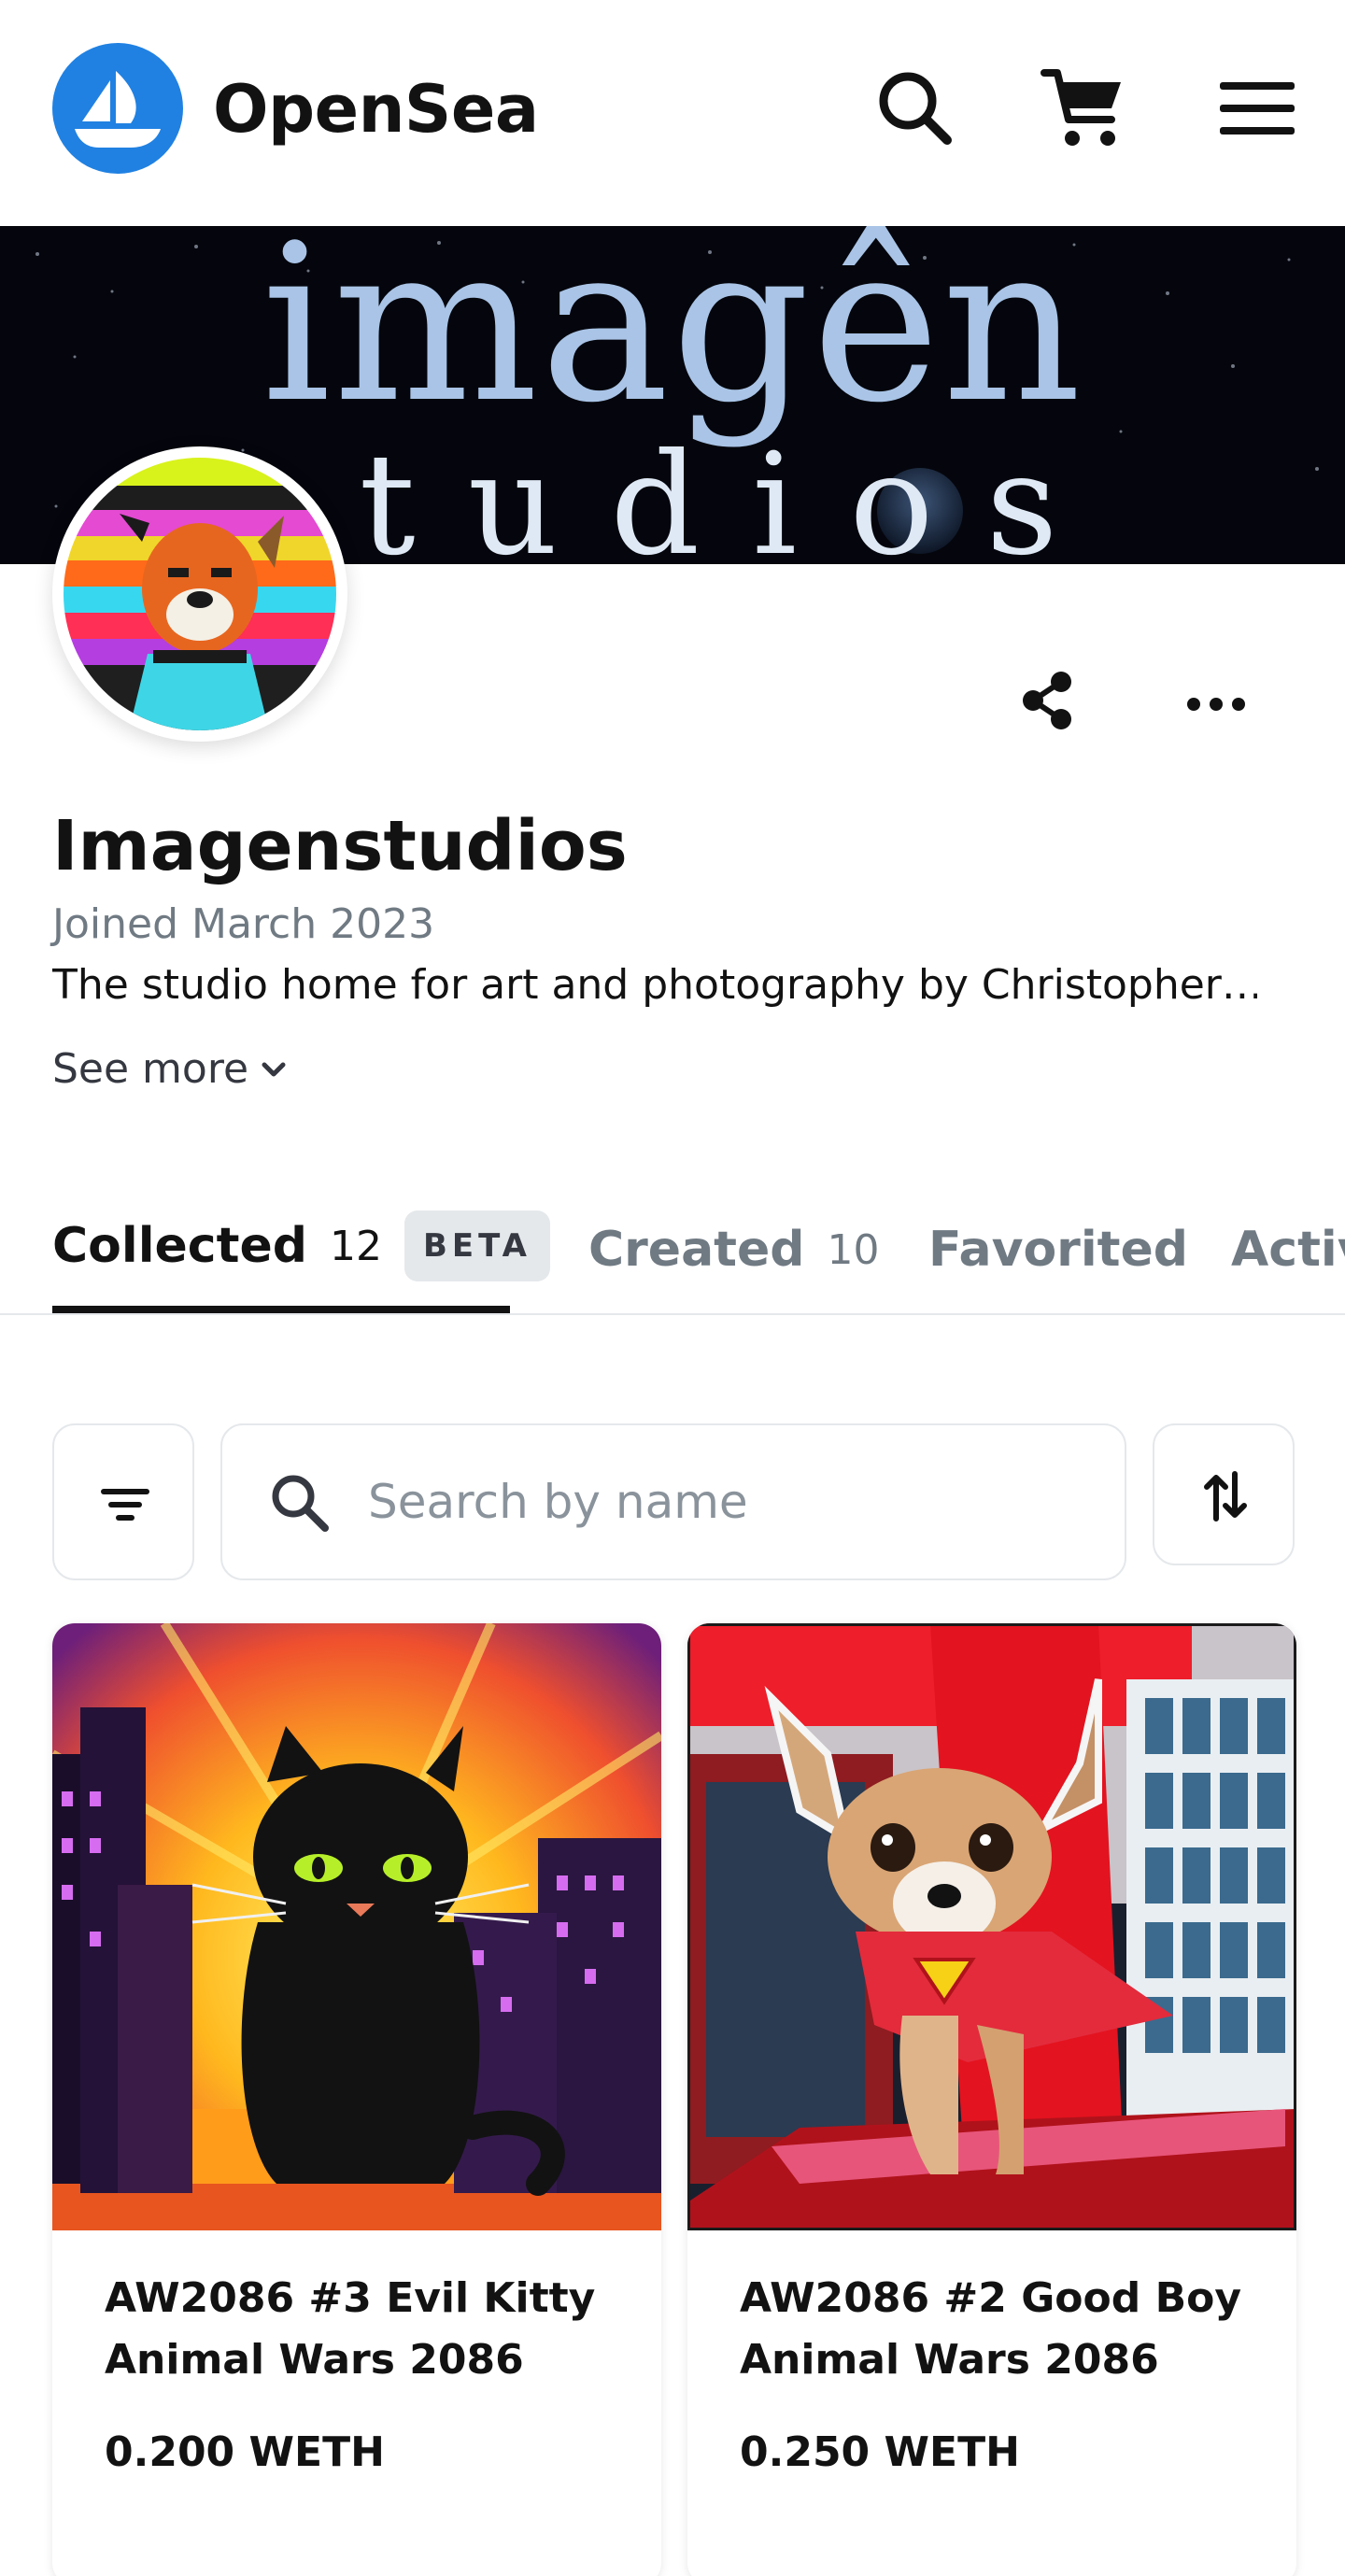  I want to click on tab-label: Collected, so click(179, 1246).